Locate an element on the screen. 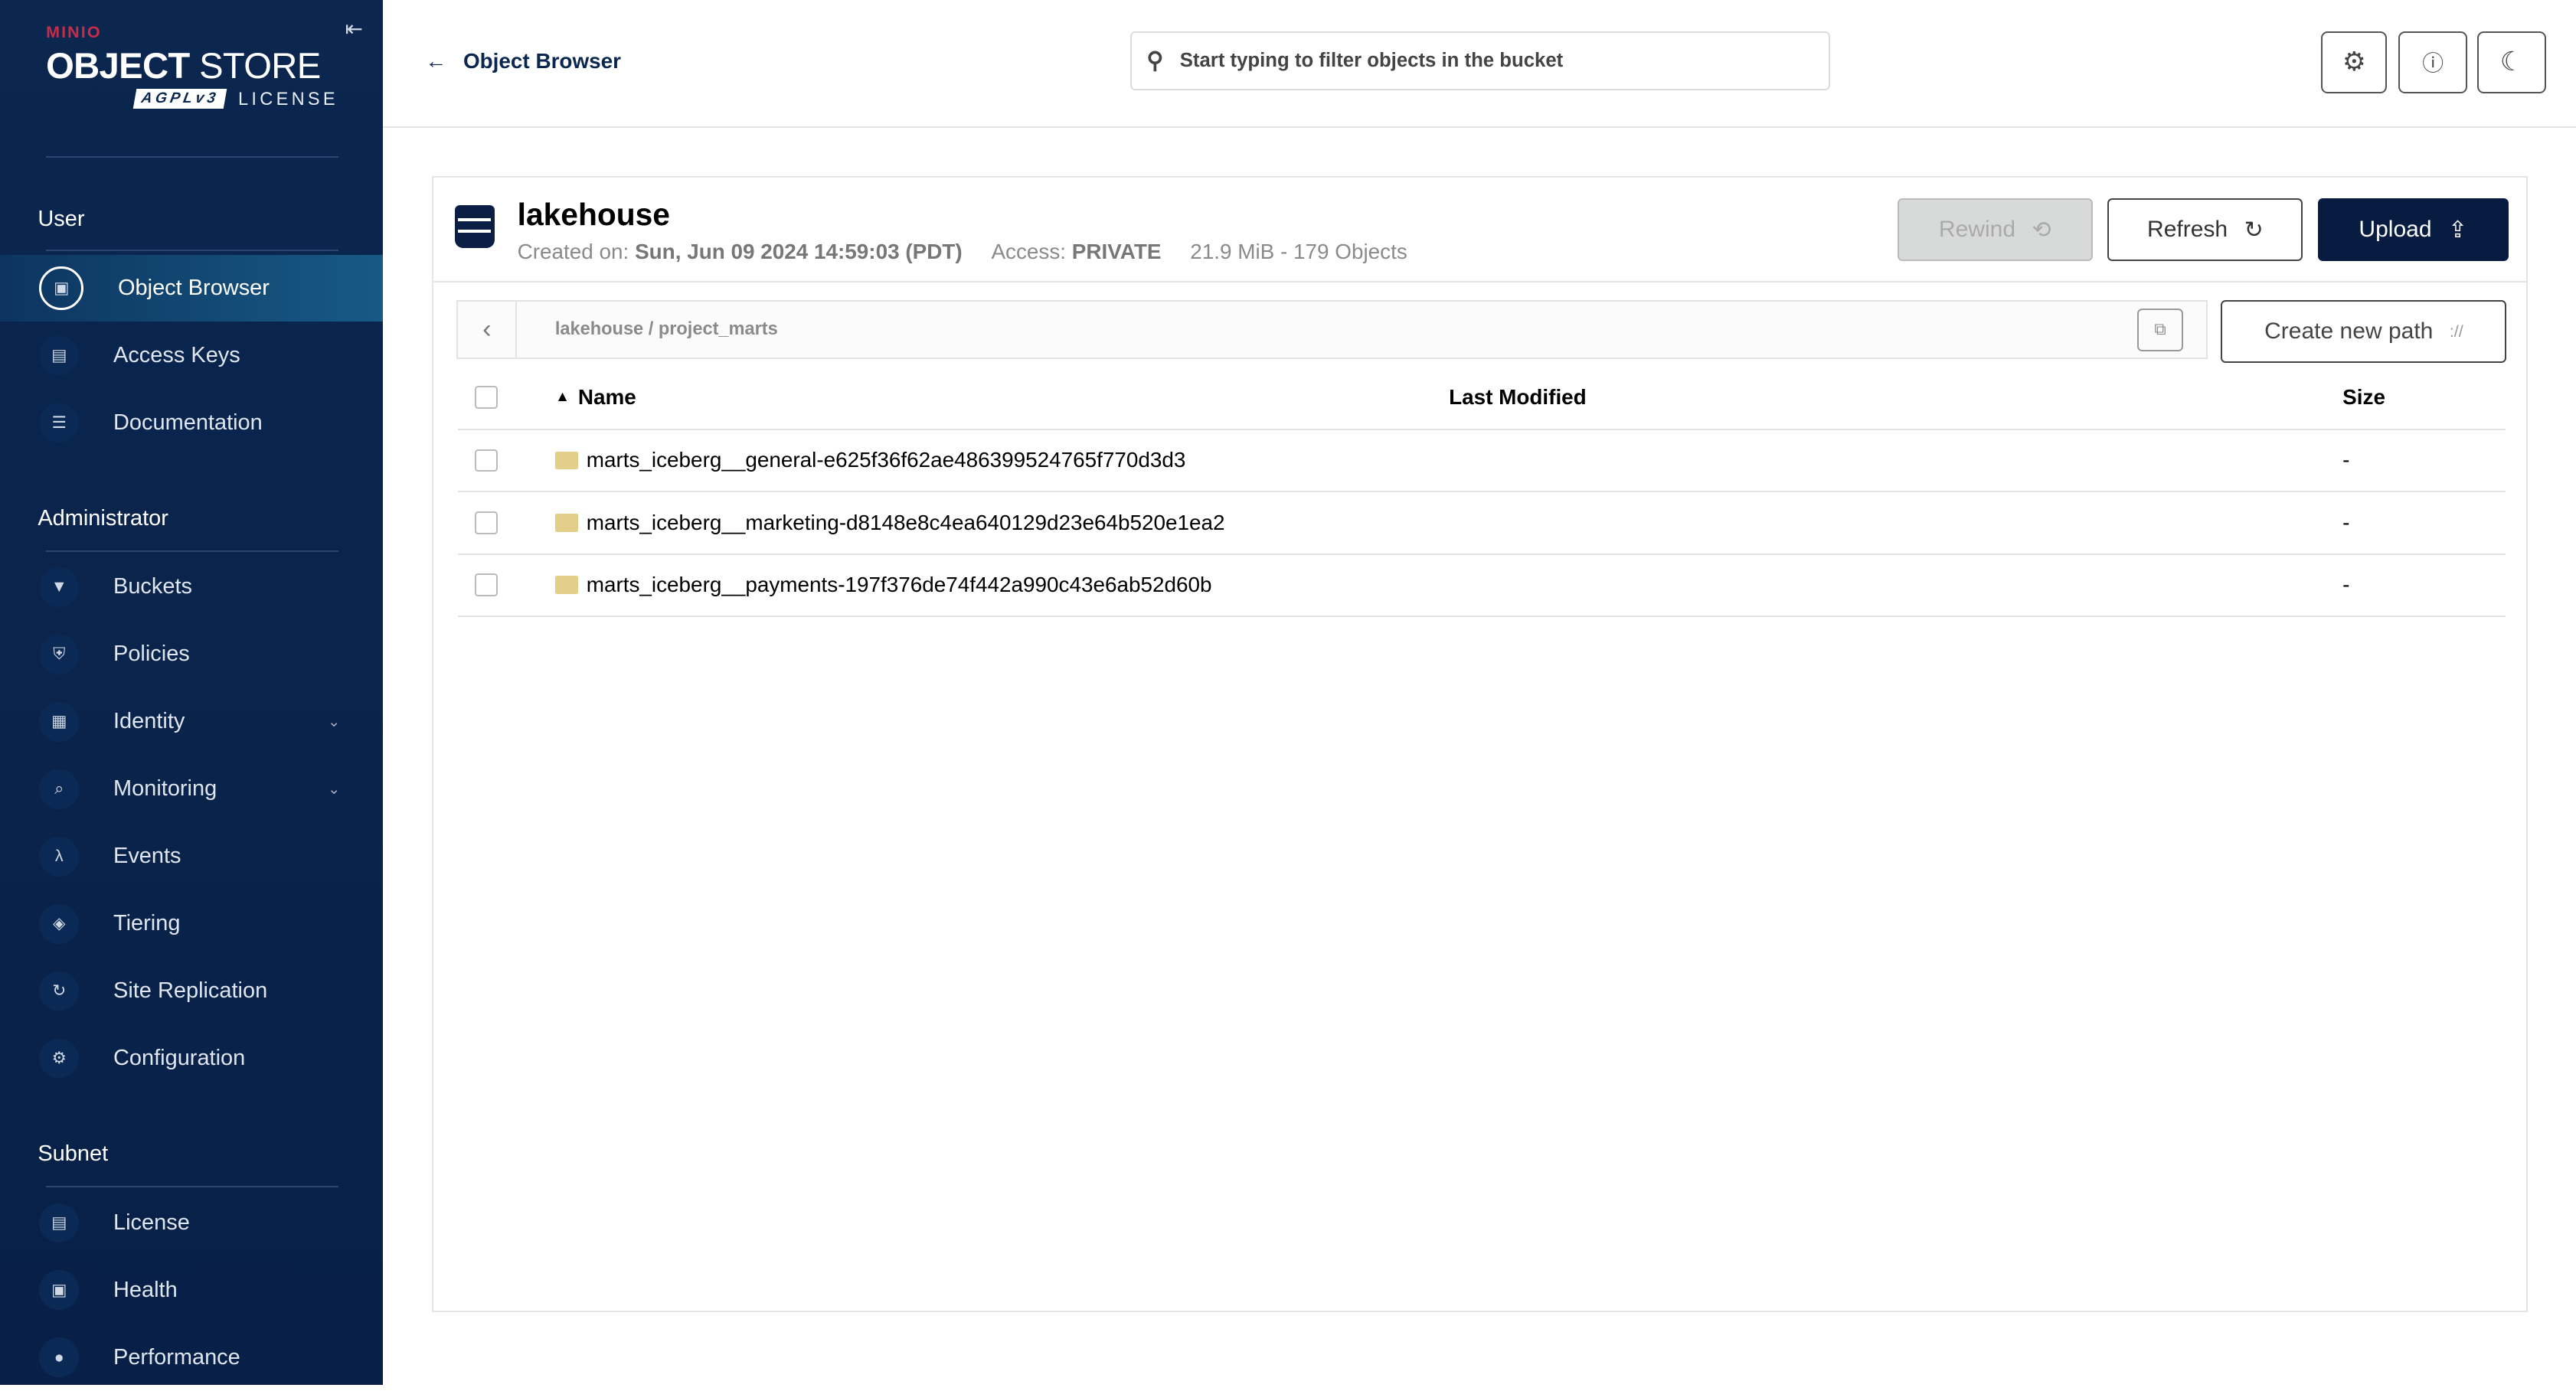  health-icon: ▣ is located at coordinates (59, 1290).